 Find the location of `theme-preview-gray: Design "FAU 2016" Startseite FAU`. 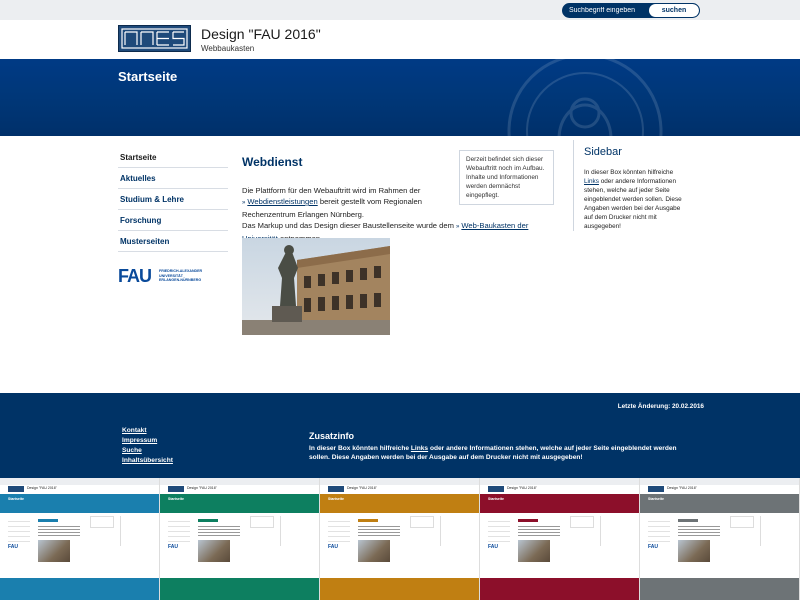

theme-preview-gray: Design "FAU 2016" Startseite FAU is located at coordinates (720, 539).